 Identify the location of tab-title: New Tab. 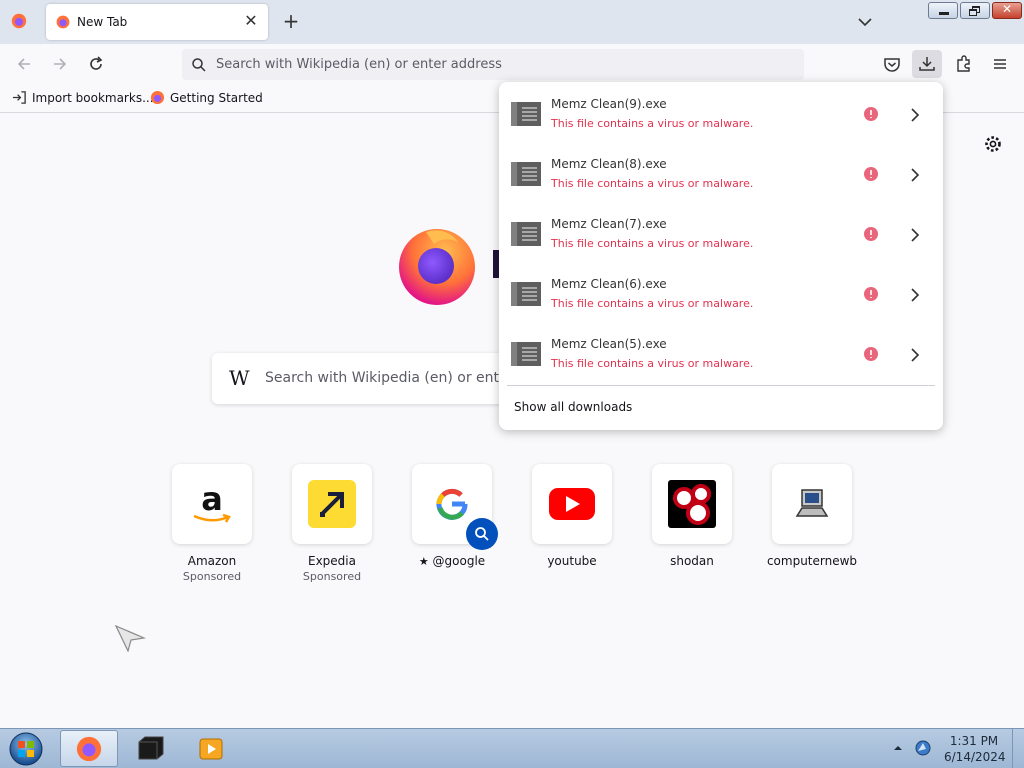
(102, 22).